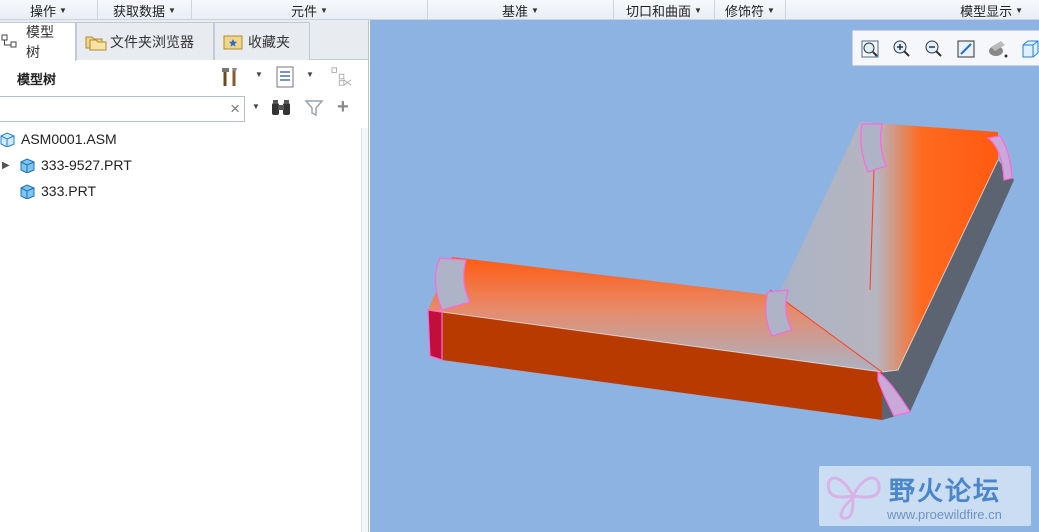  I want to click on ribbon-group-label: 切口和曲面, so click(659, 11).